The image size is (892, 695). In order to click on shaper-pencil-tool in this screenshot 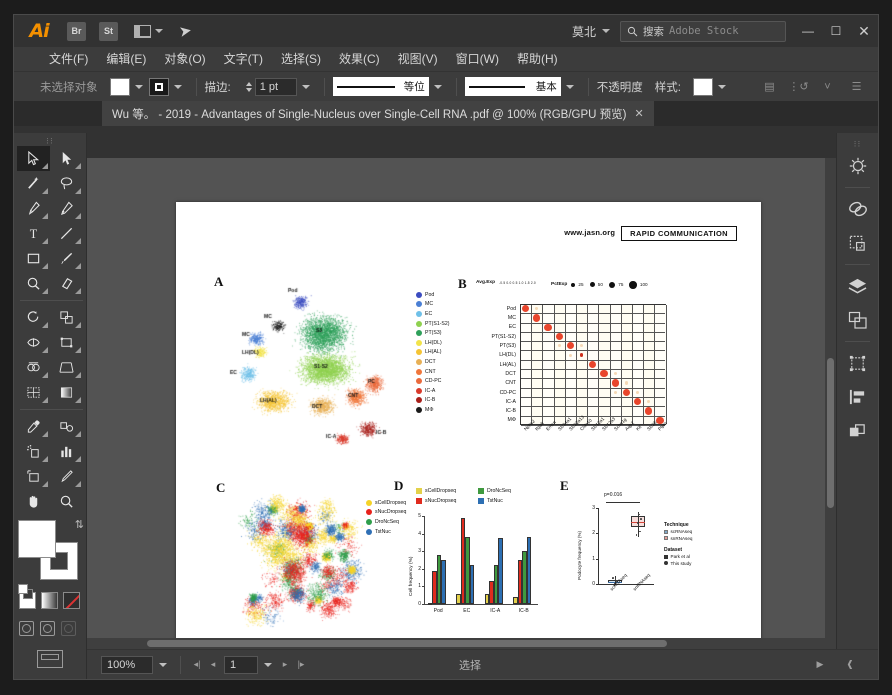, I will do `click(33, 283)`.